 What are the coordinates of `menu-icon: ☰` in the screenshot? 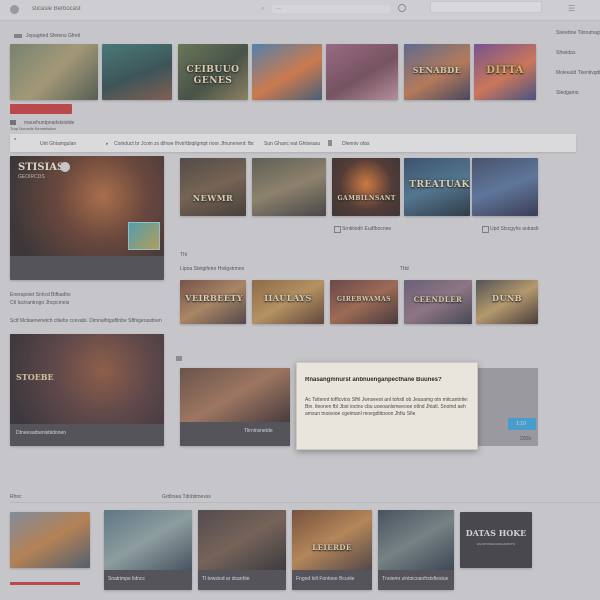 It's located at (571, 8).